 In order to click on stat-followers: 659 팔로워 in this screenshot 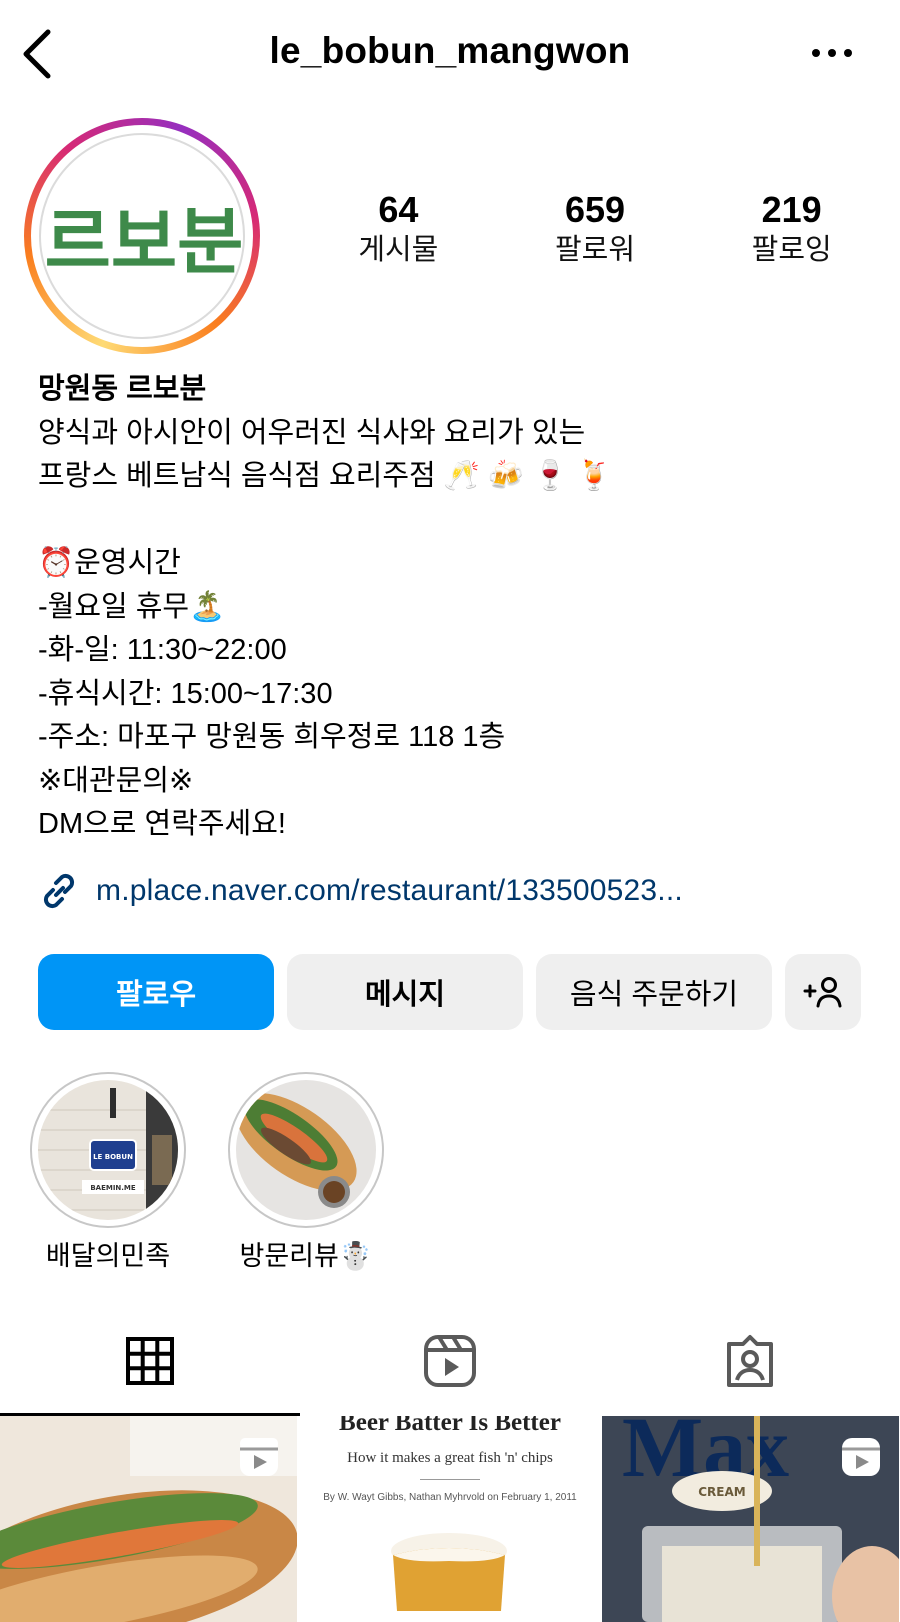, I will do `click(595, 235)`.